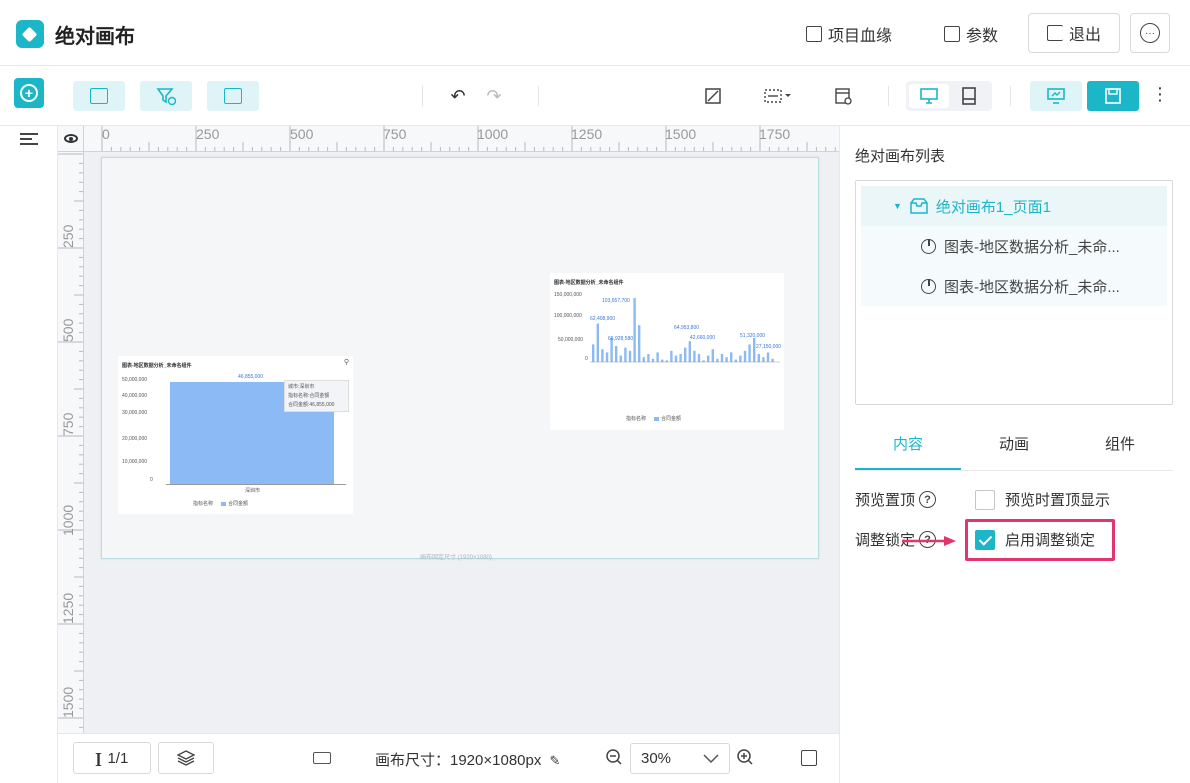 The width and height of the screenshot is (1190, 783). I want to click on preview-icon, so click(1056, 96).